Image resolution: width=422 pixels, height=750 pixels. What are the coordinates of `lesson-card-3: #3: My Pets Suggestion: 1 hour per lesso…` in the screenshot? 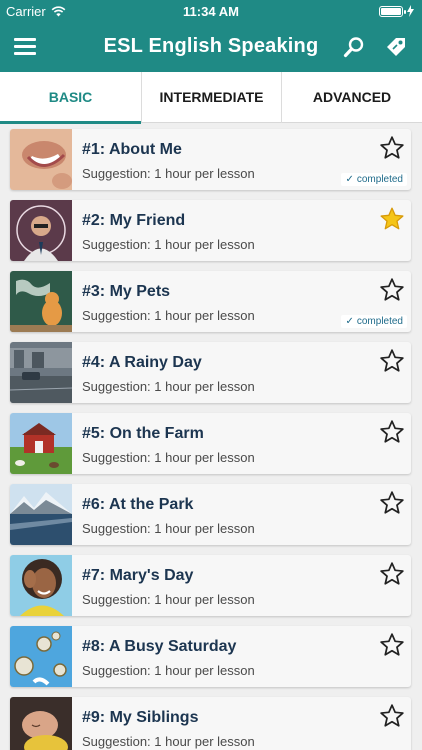 It's located at (210, 301).